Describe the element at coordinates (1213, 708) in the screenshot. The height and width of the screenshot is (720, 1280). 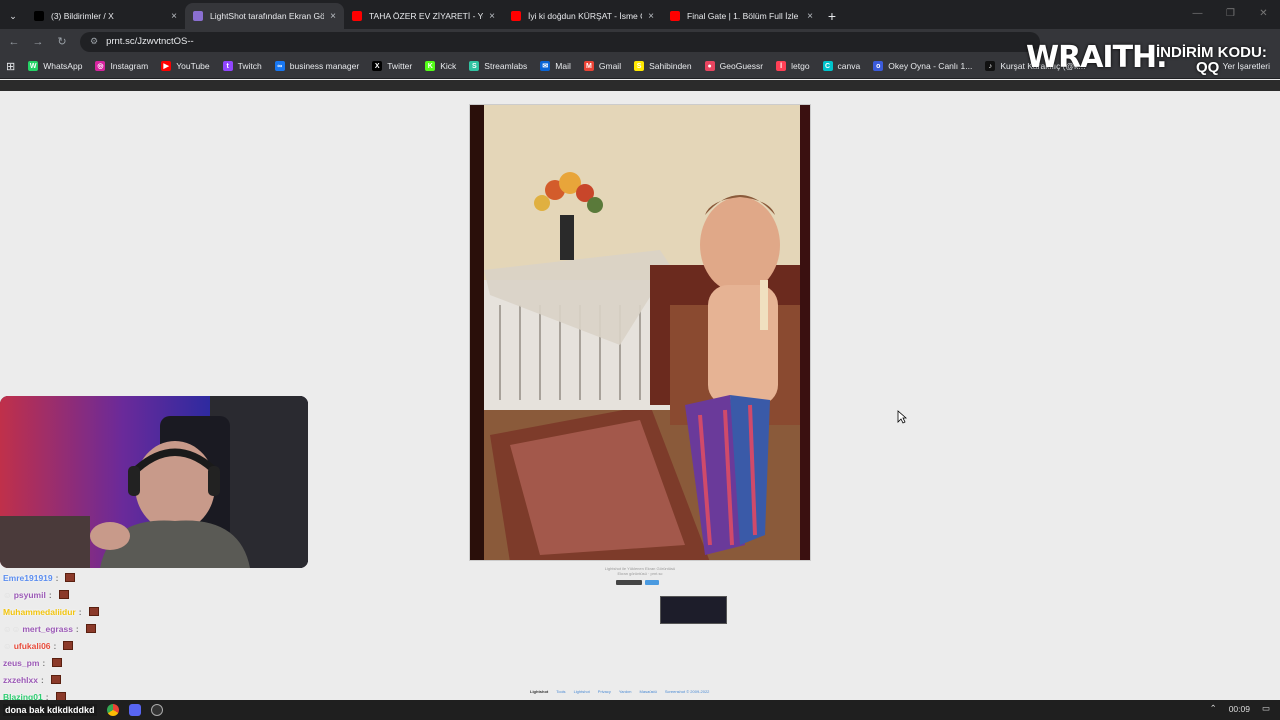
I see `tray-expand-icon: ⌃` at that location.